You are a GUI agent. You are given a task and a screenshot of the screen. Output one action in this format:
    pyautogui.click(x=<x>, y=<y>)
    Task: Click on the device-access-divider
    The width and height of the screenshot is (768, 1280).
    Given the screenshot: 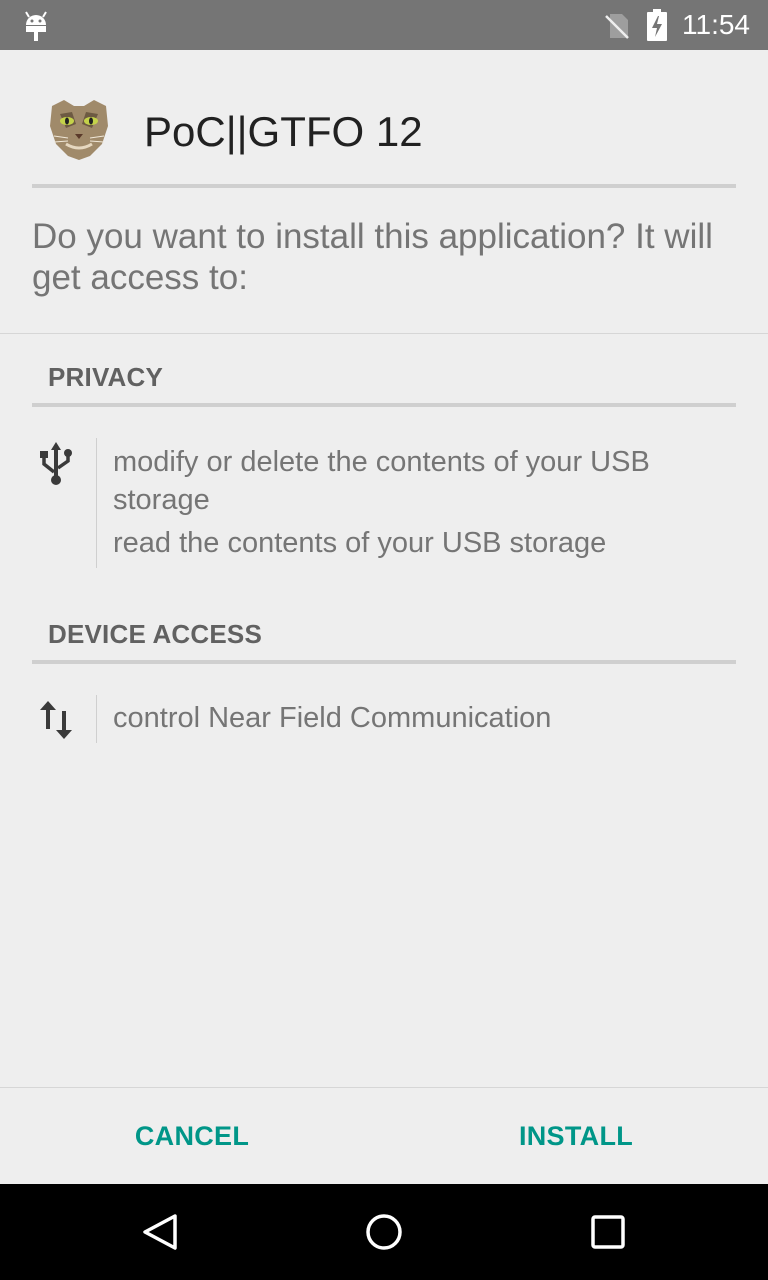 What is the action you would take?
    pyautogui.click(x=384, y=662)
    